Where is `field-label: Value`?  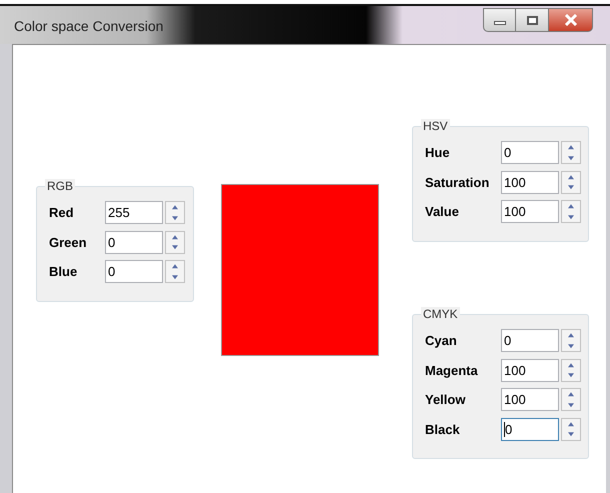
field-label: Value is located at coordinates (442, 212).